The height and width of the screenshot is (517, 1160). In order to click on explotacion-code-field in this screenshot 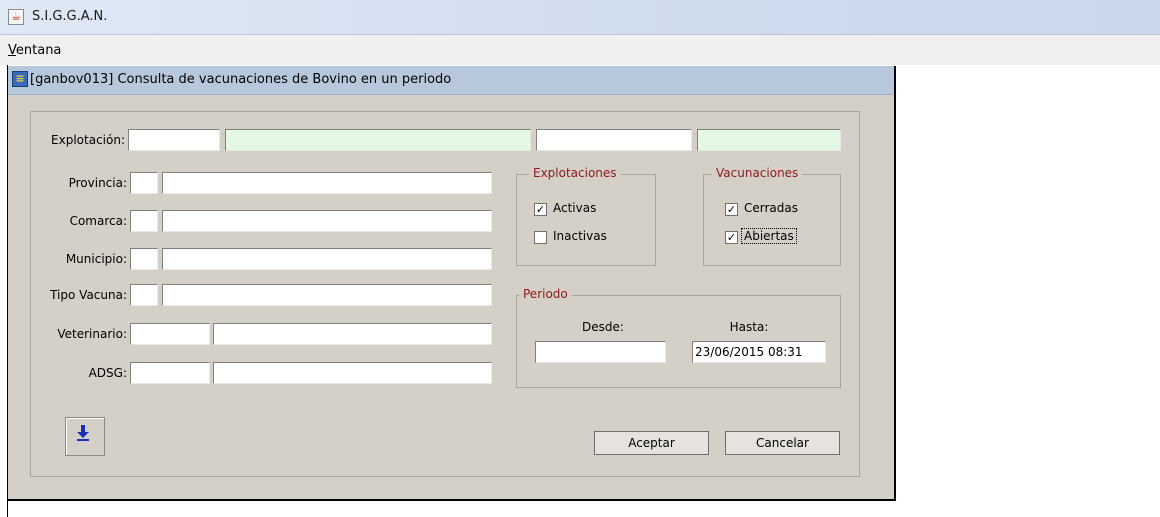, I will do `click(174, 140)`.